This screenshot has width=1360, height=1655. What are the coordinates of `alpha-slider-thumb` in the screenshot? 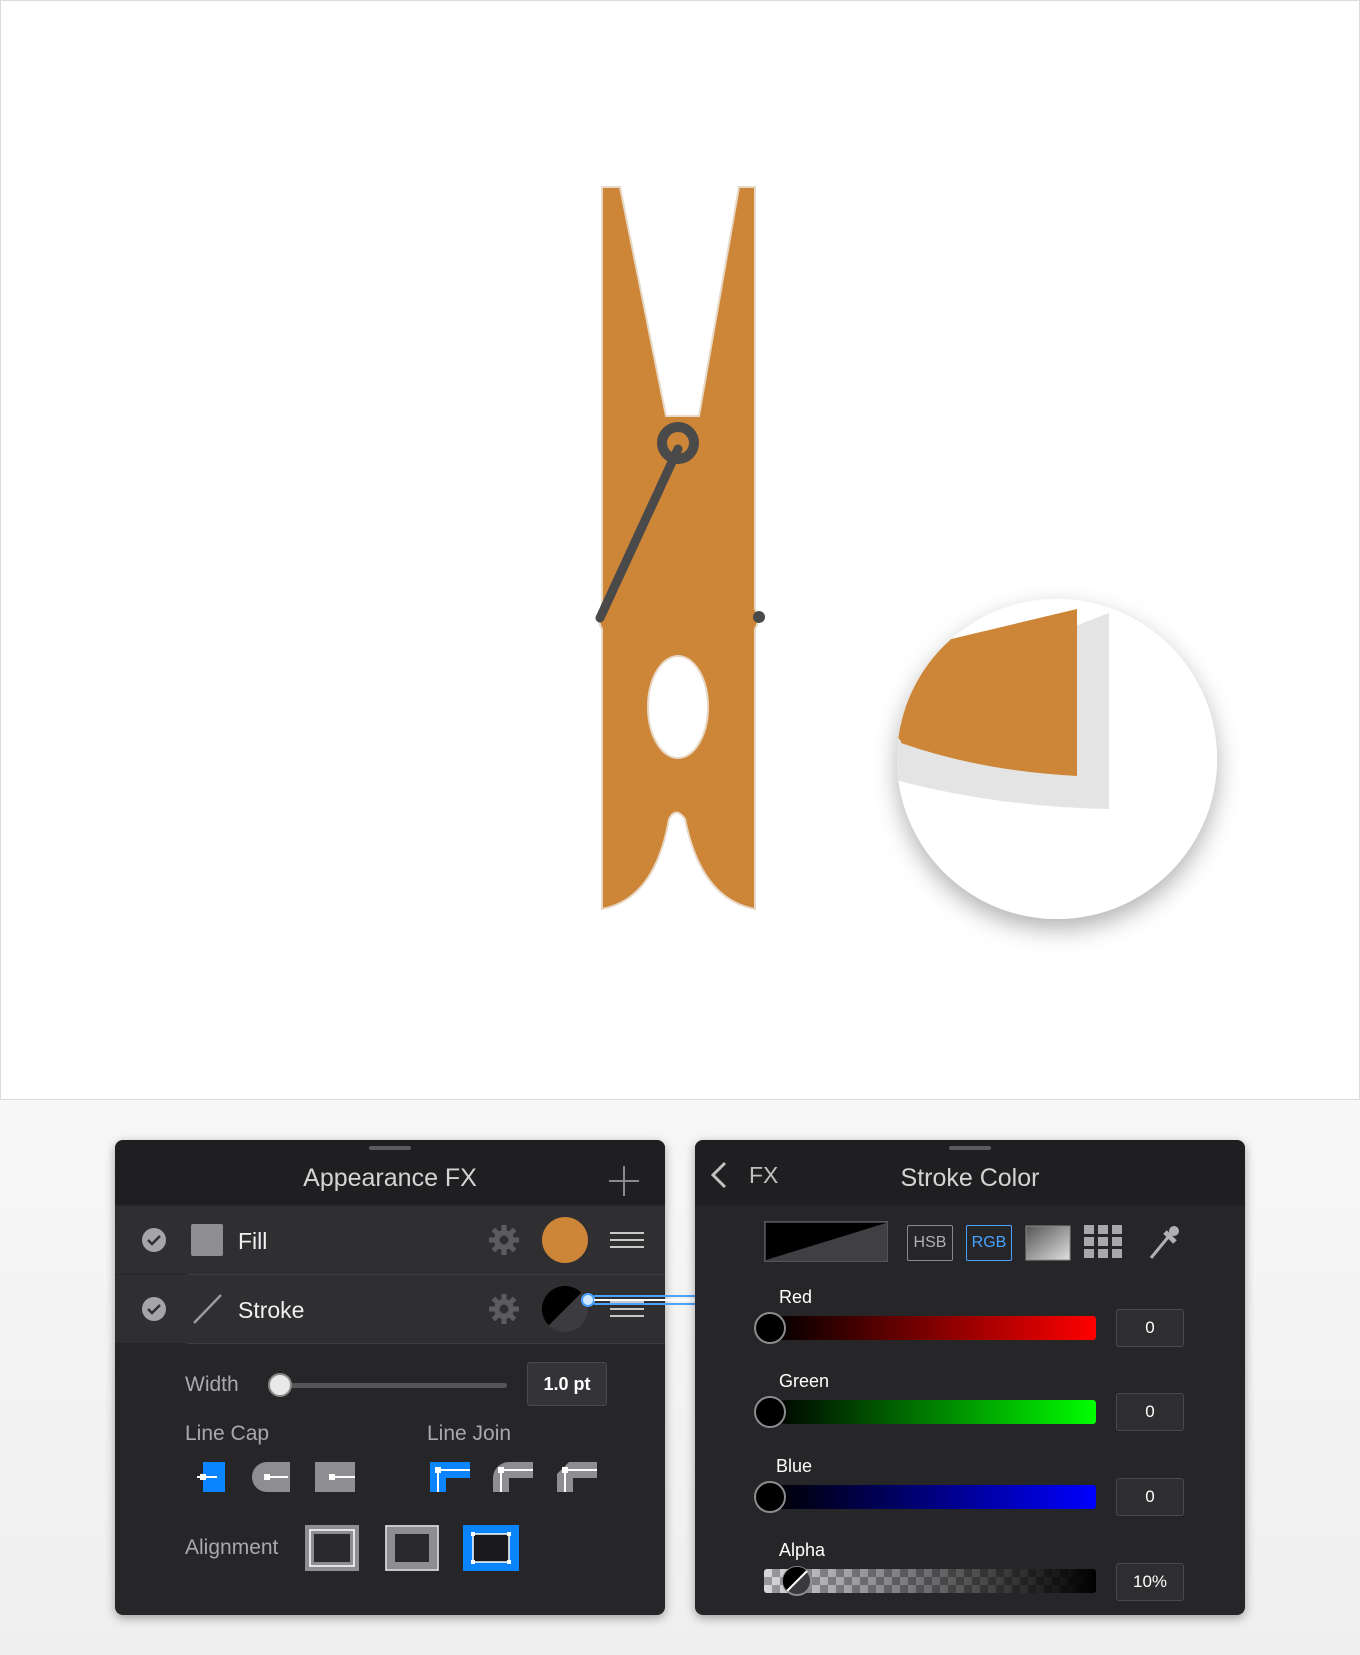 It's located at (797, 1581).